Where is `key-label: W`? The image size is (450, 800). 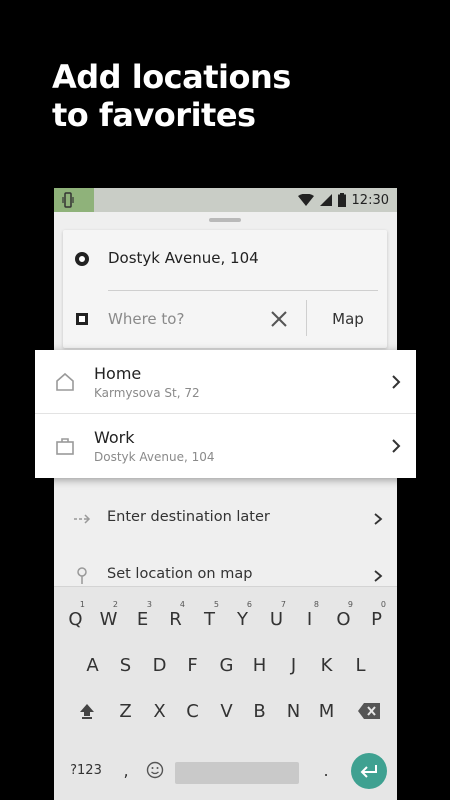 key-label: W is located at coordinates (108, 619).